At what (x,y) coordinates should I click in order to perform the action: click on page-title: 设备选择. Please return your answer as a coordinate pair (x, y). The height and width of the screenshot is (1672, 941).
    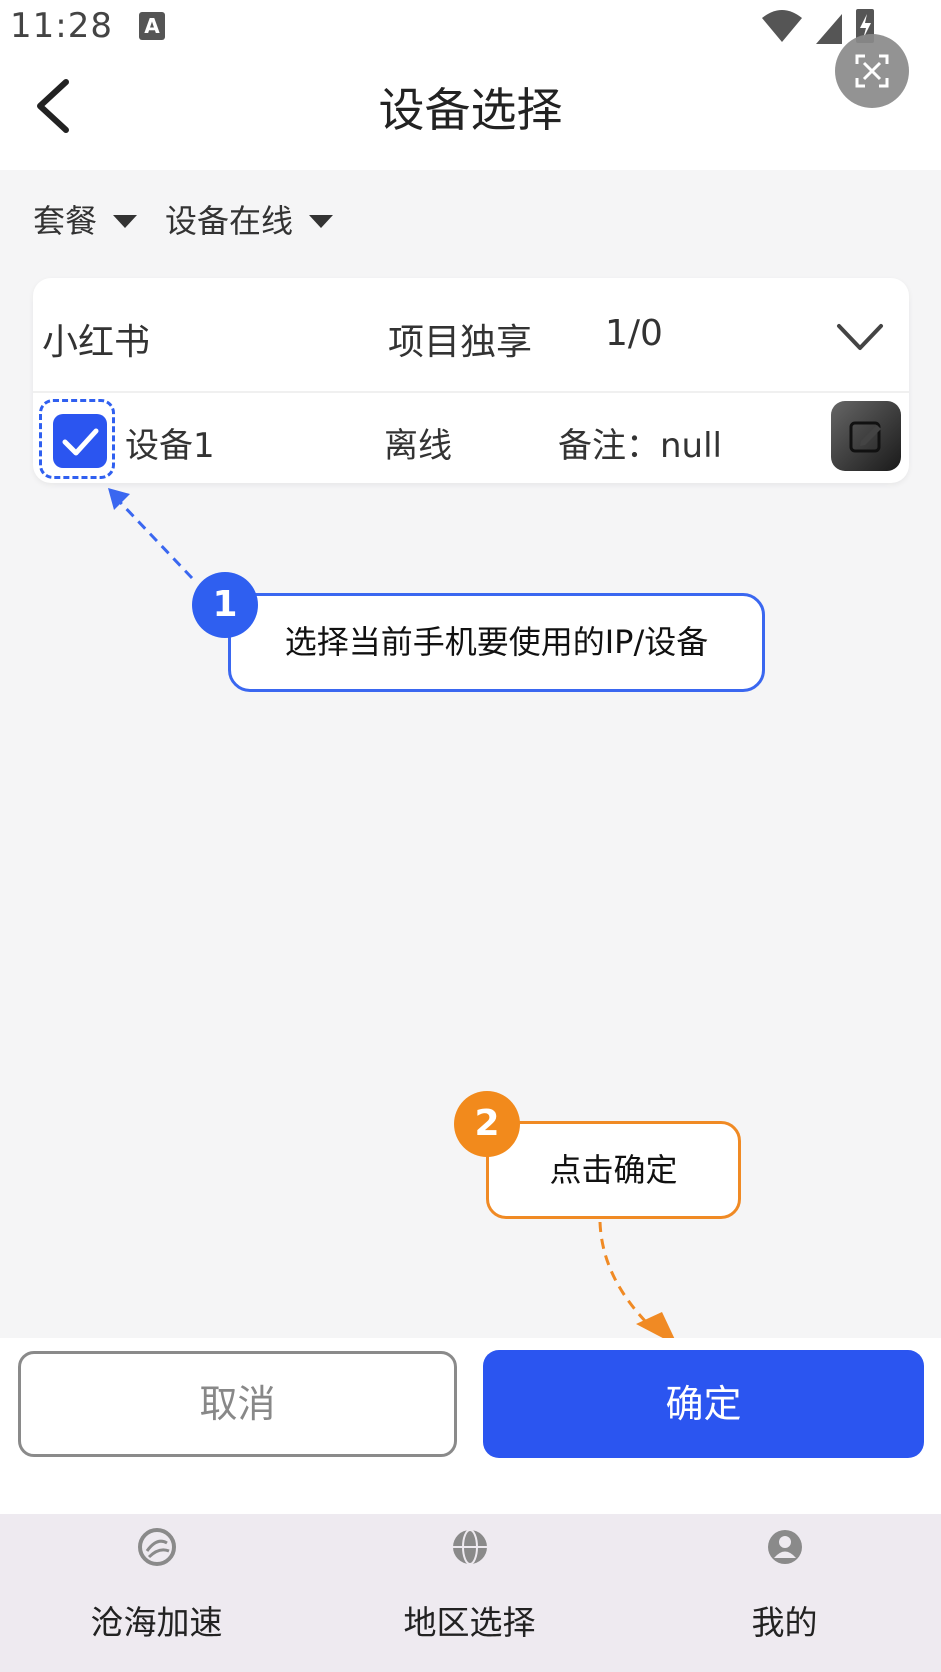
    Looking at the image, I should click on (470, 110).